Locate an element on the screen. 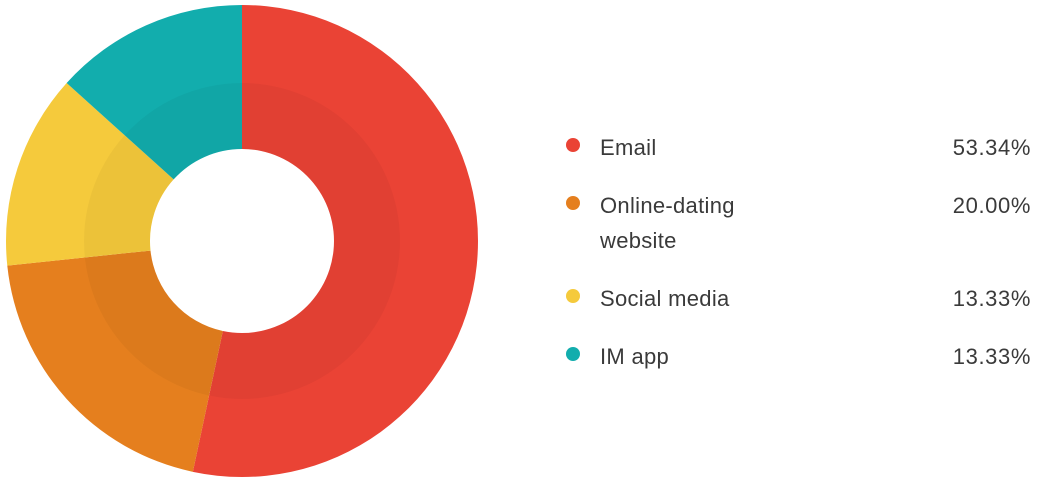 Image resolution: width=1040 pixels, height=481 pixels. legend-item: Online-dating website 20.00% is located at coordinates (803, 223).